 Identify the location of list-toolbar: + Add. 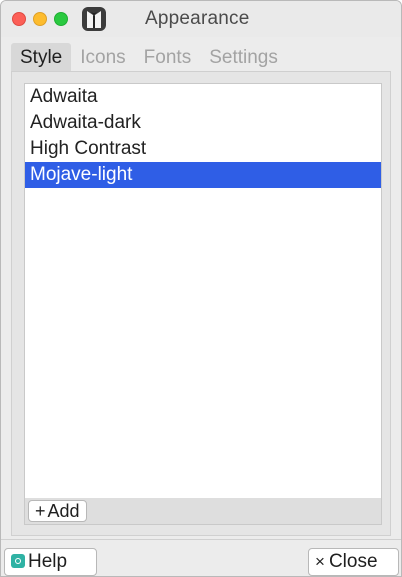
(203, 511).